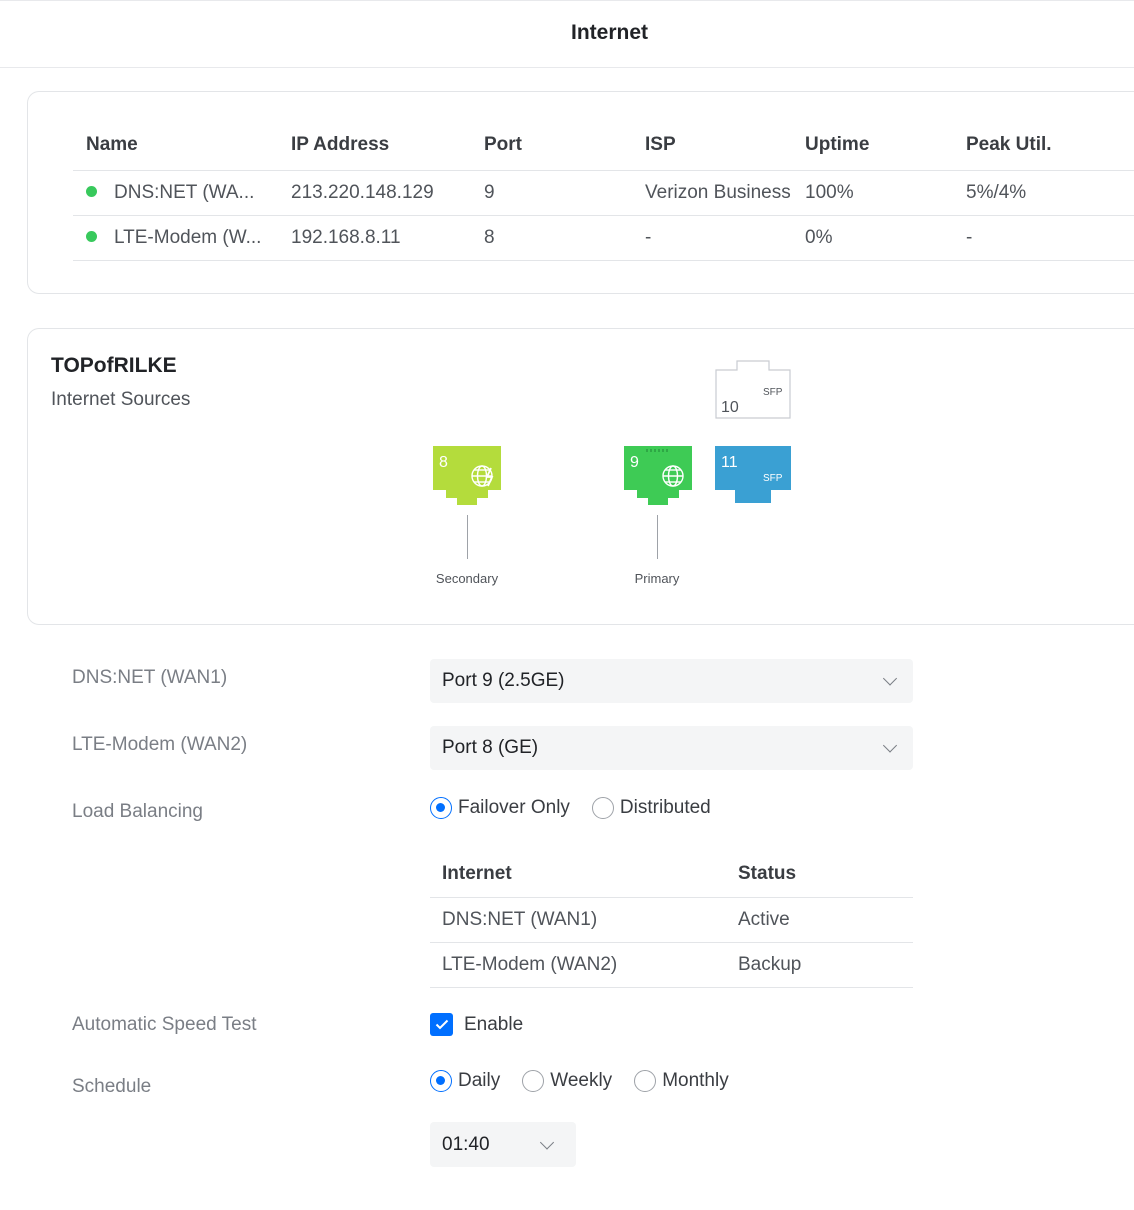  I want to click on load-balancing-radio-group: Failover Only Distributed, so click(581, 808).